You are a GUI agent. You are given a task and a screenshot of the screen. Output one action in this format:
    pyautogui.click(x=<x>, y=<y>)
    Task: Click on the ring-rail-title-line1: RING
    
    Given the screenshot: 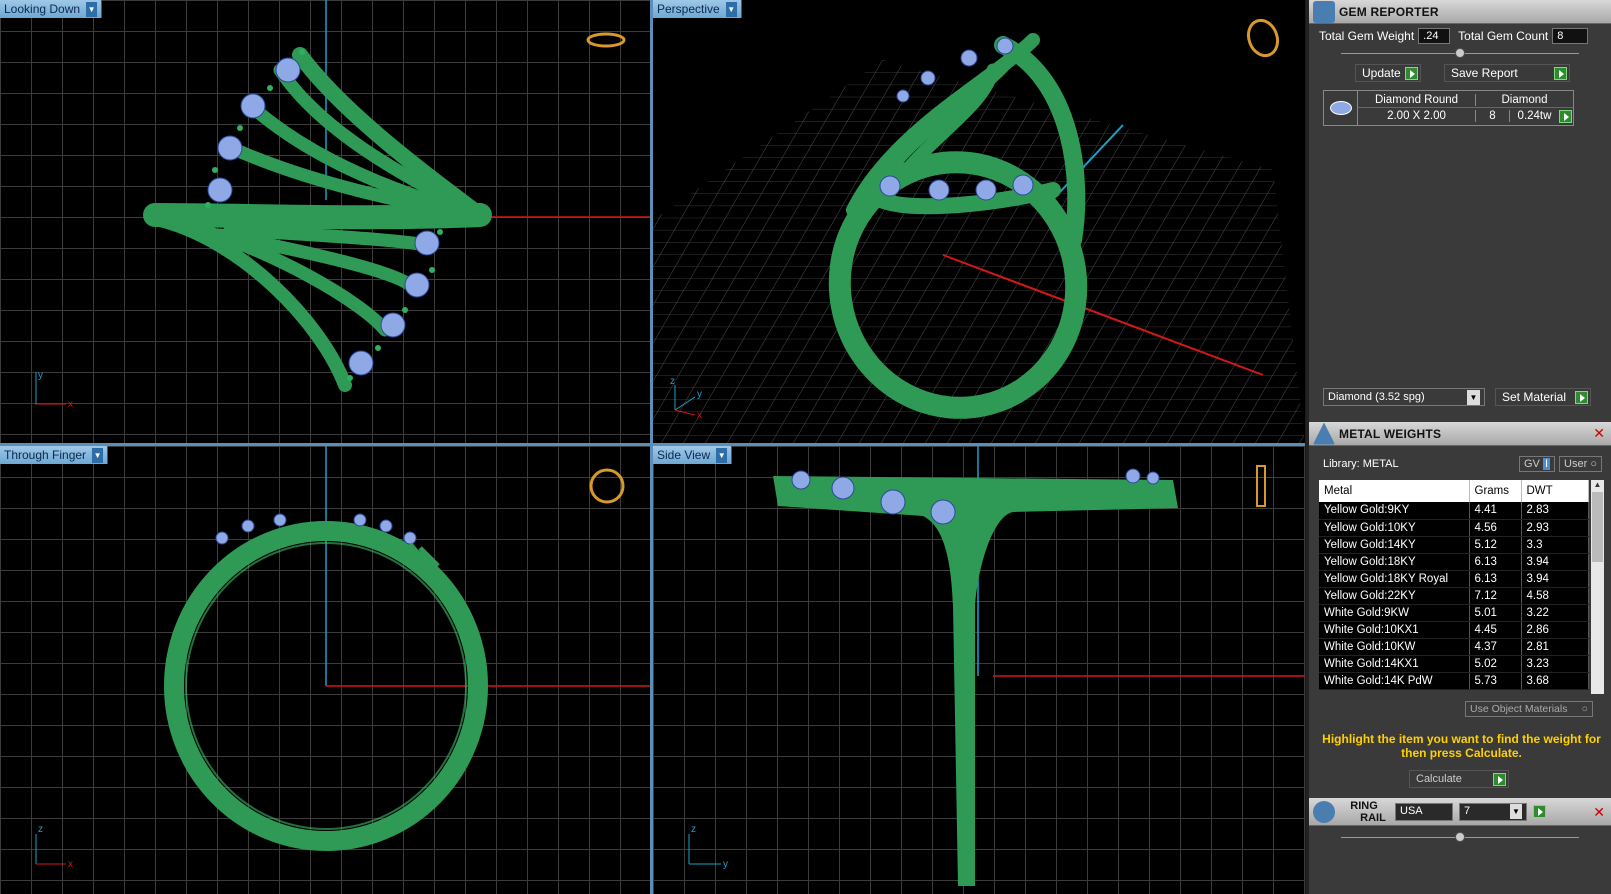 What is the action you would take?
    pyautogui.click(x=1364, y=805)
    